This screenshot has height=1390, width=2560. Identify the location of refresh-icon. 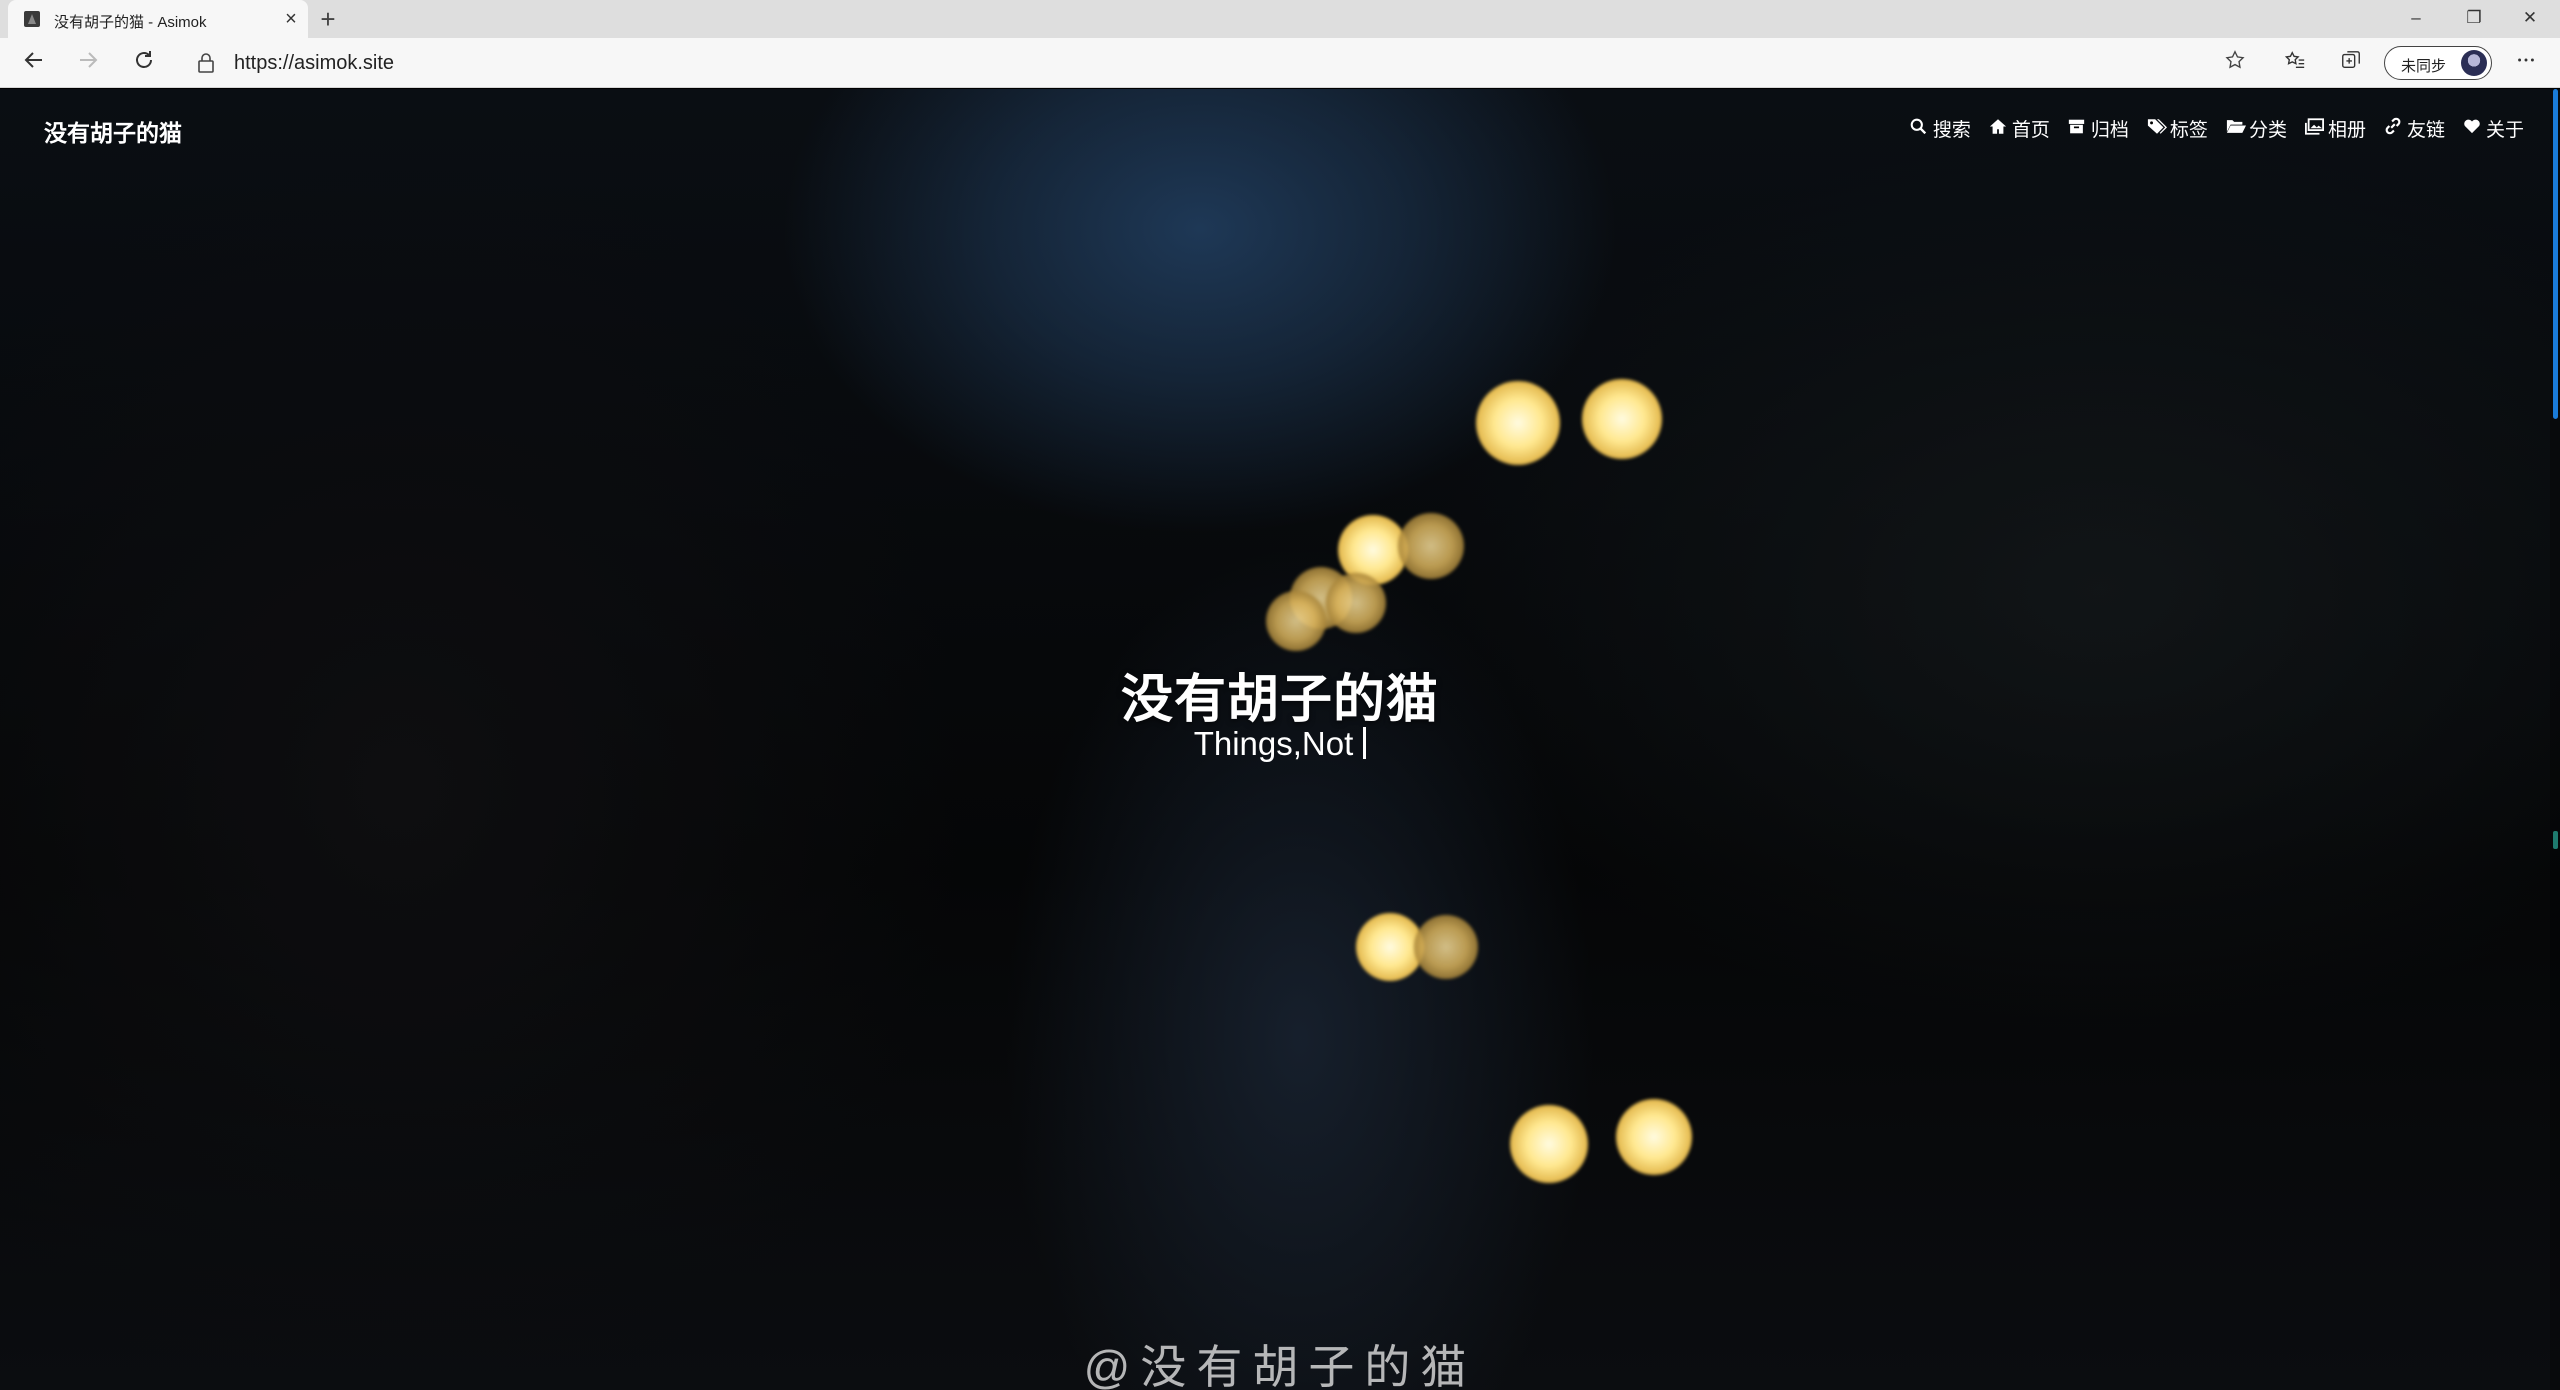
(144, 59).